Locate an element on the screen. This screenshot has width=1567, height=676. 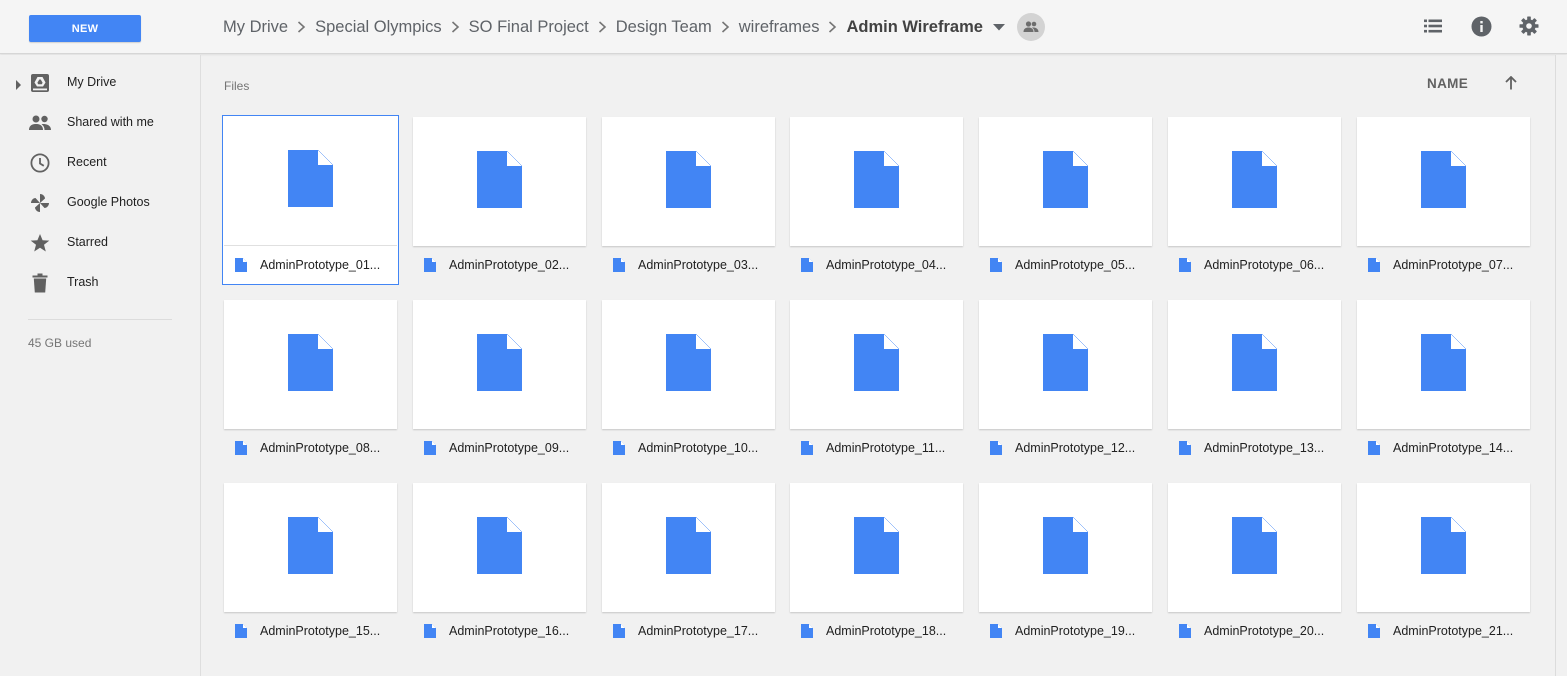
sort-by-name-button: NAME is located at coordinates (1447, 83).